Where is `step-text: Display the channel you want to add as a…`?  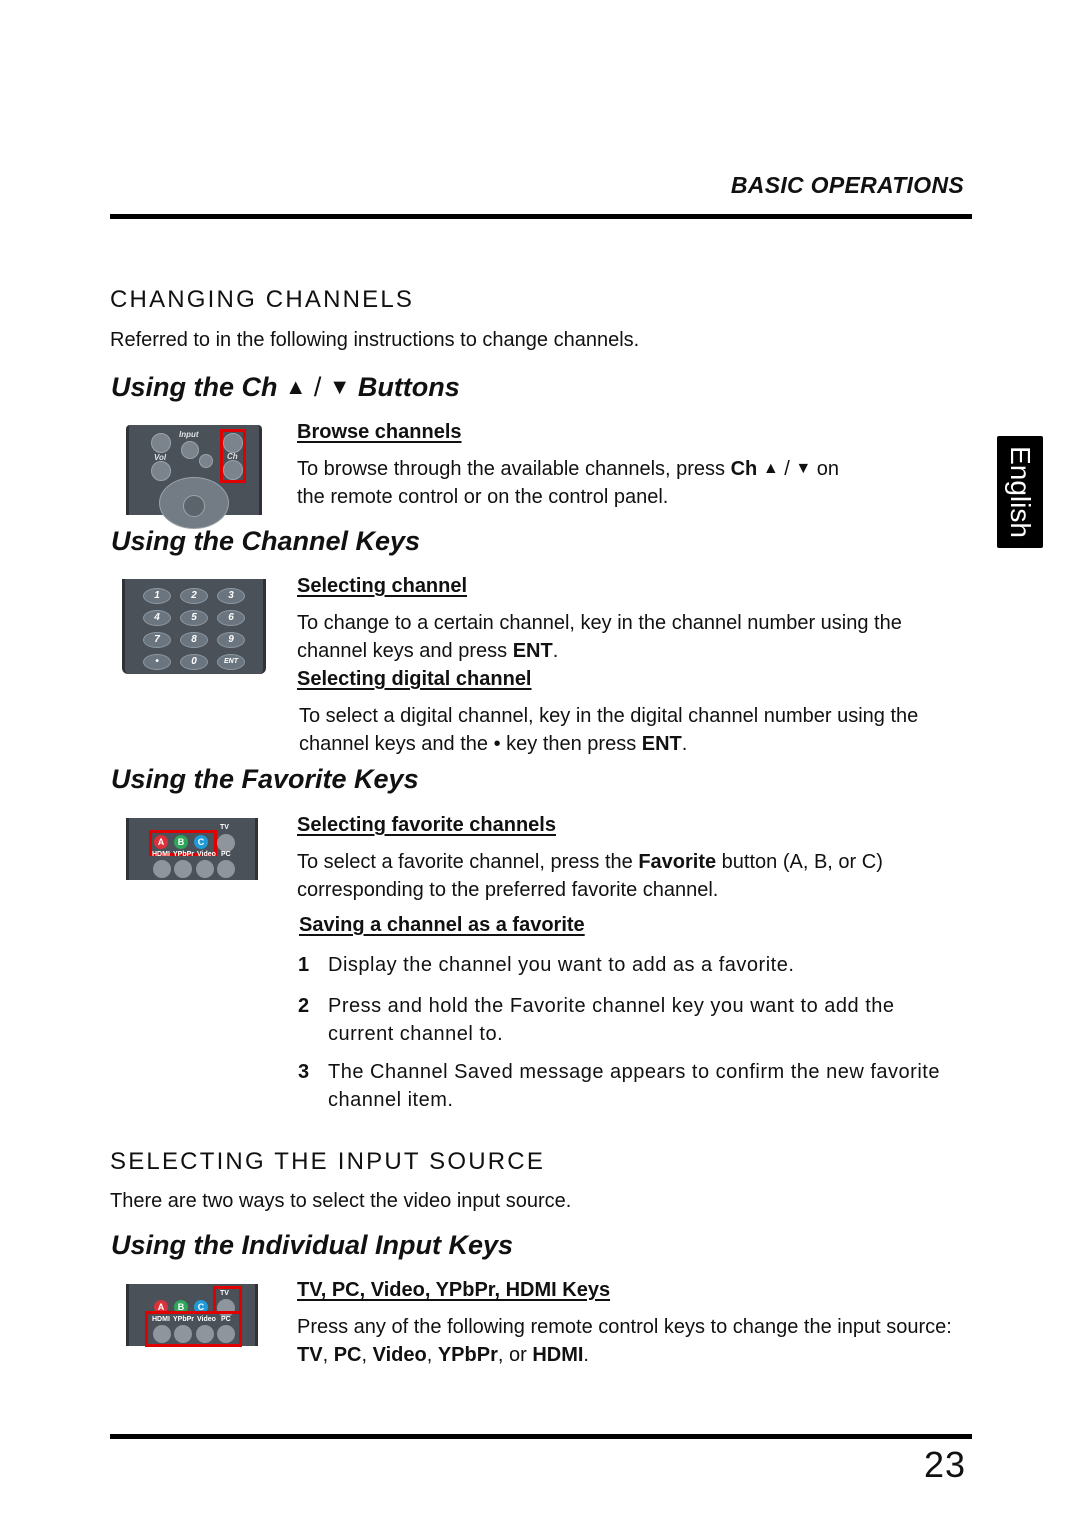 step-text: Display the channel you want to add as a… is located at coordinates (561, 965).